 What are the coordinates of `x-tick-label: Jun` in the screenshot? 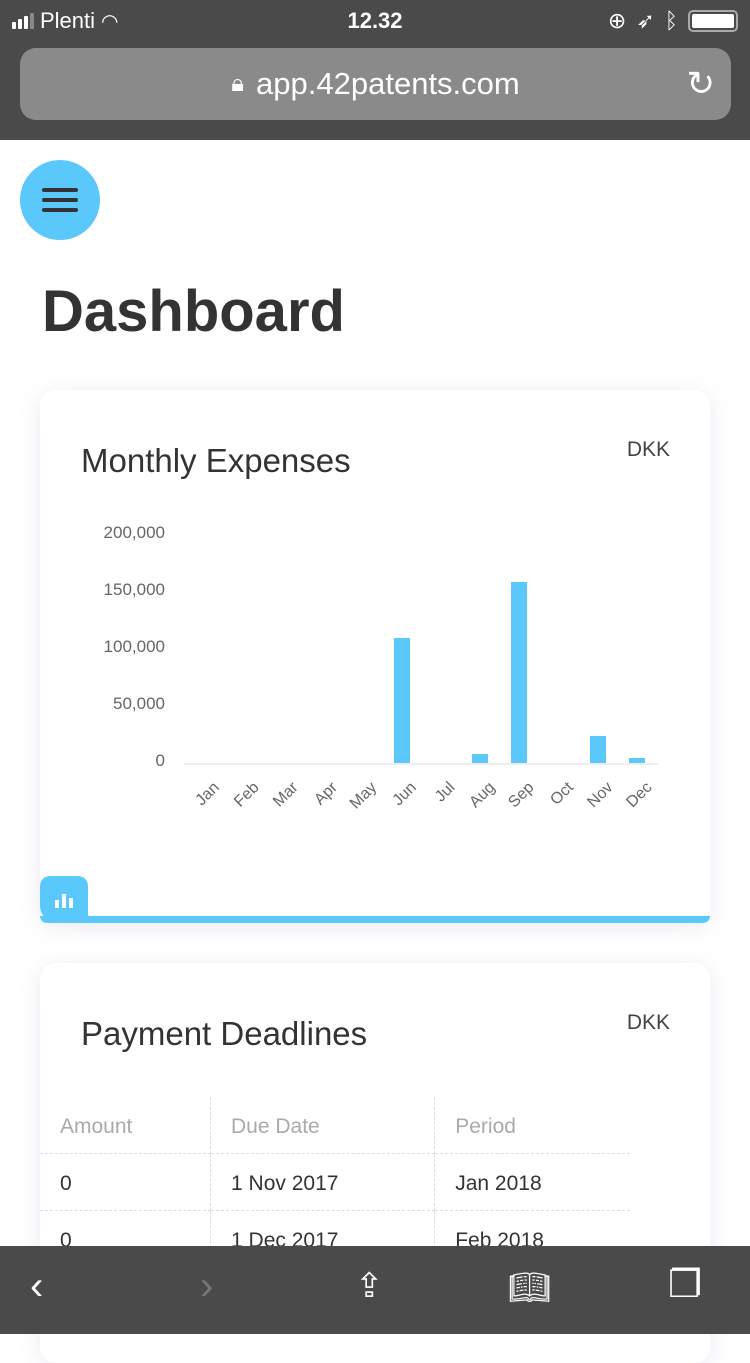 It's located at (404, 794).